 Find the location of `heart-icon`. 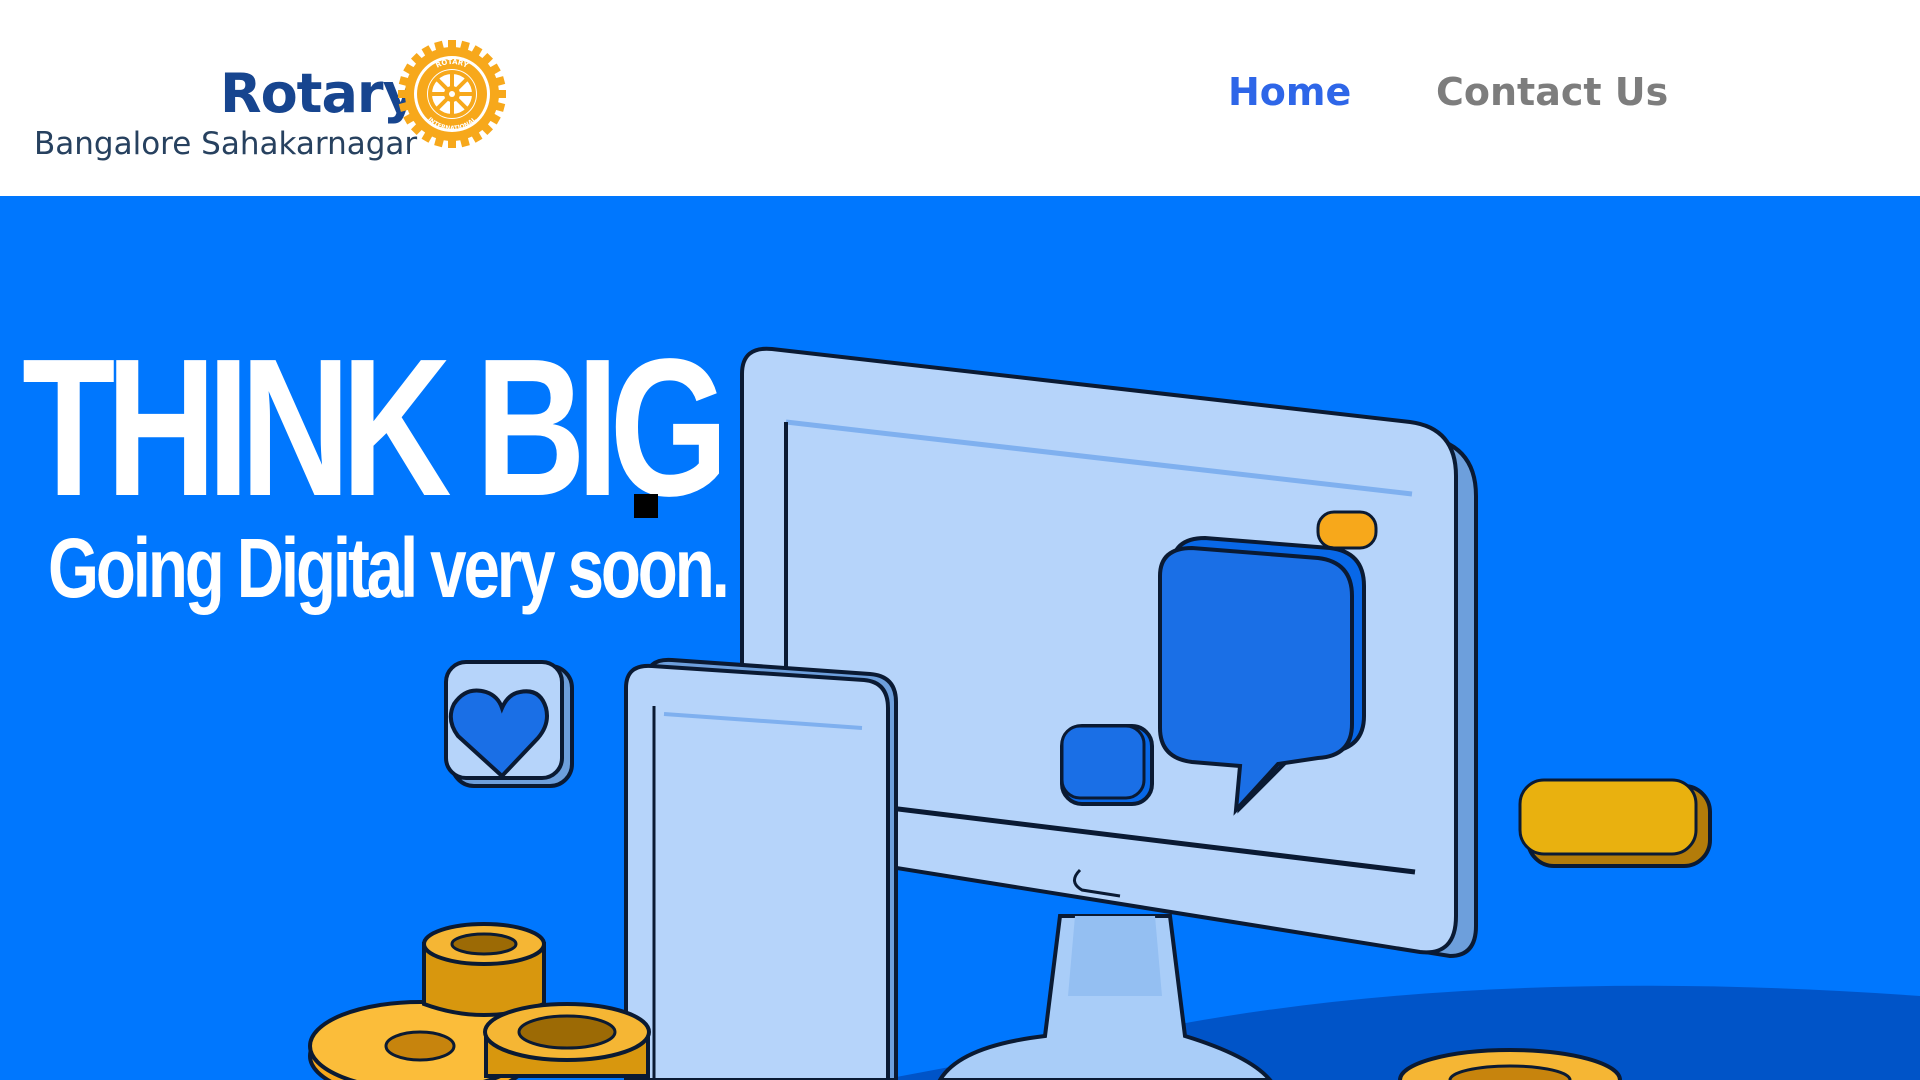

heart-icon is located at coordinates (509, 724).